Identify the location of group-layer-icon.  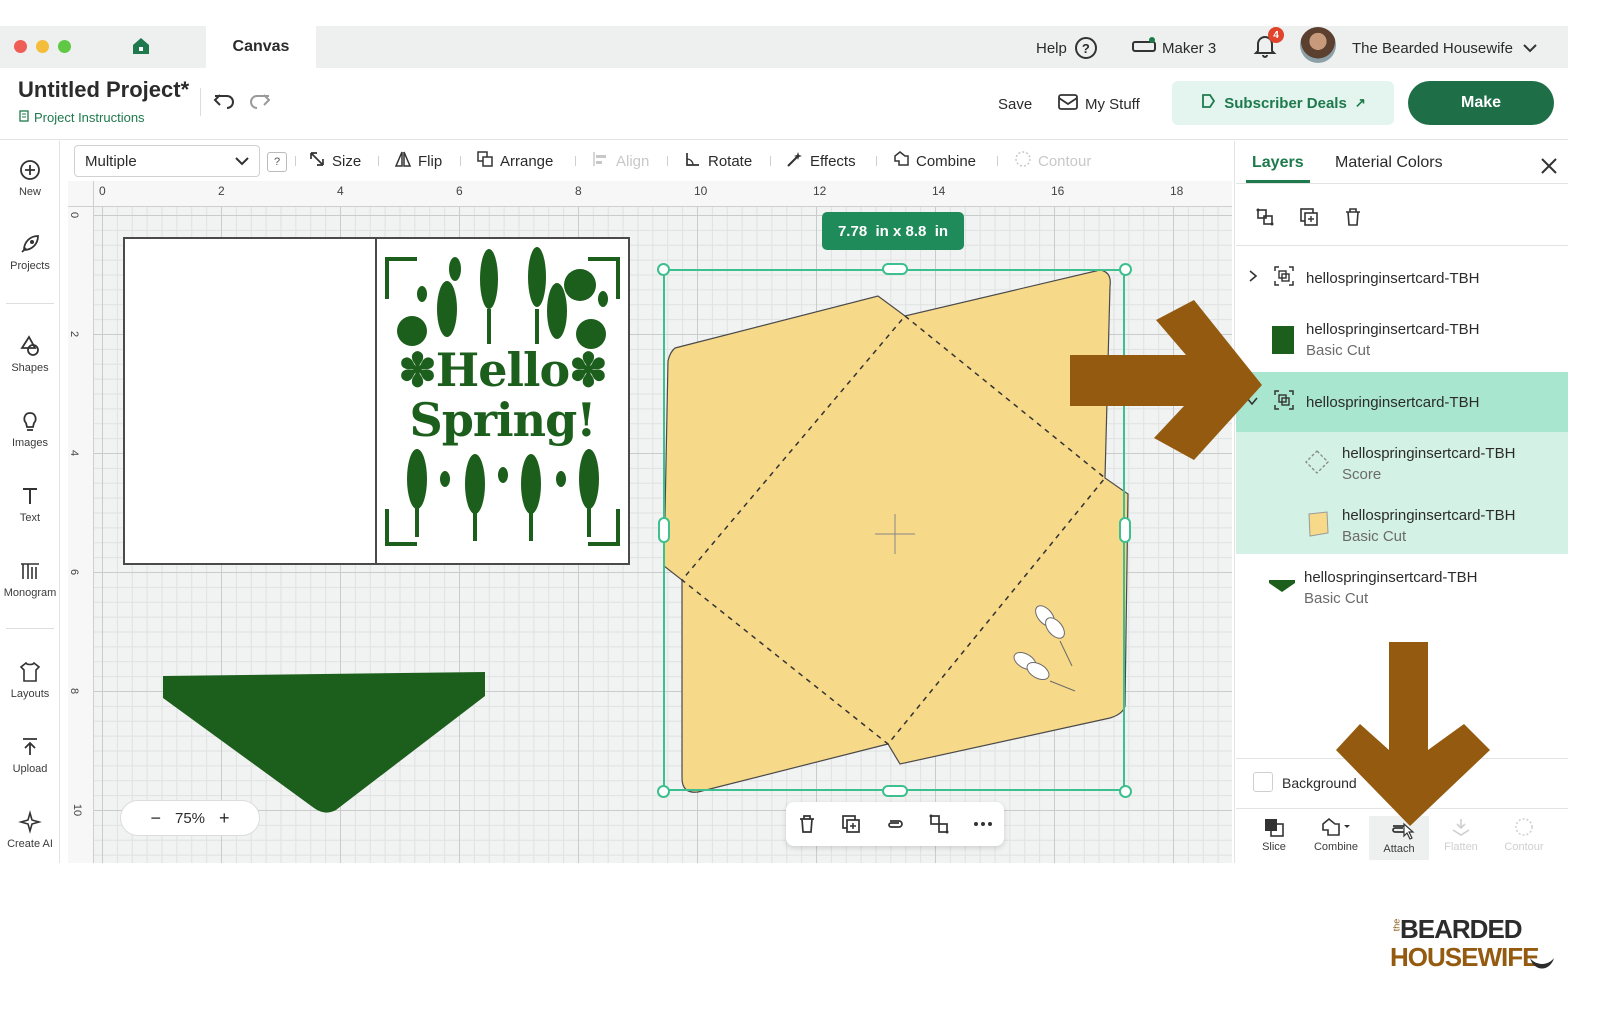
(1284, 278).